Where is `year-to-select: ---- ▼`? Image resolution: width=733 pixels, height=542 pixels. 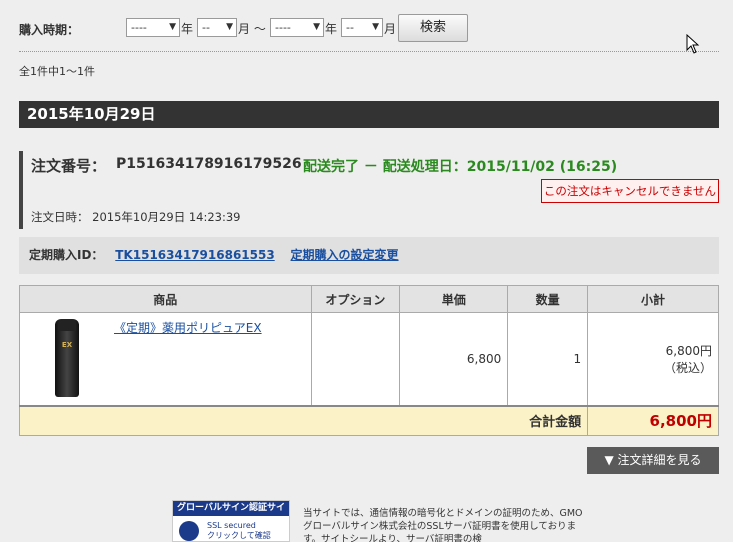 year-to-select: ---- ▼ is located at coordinates (297, 27).